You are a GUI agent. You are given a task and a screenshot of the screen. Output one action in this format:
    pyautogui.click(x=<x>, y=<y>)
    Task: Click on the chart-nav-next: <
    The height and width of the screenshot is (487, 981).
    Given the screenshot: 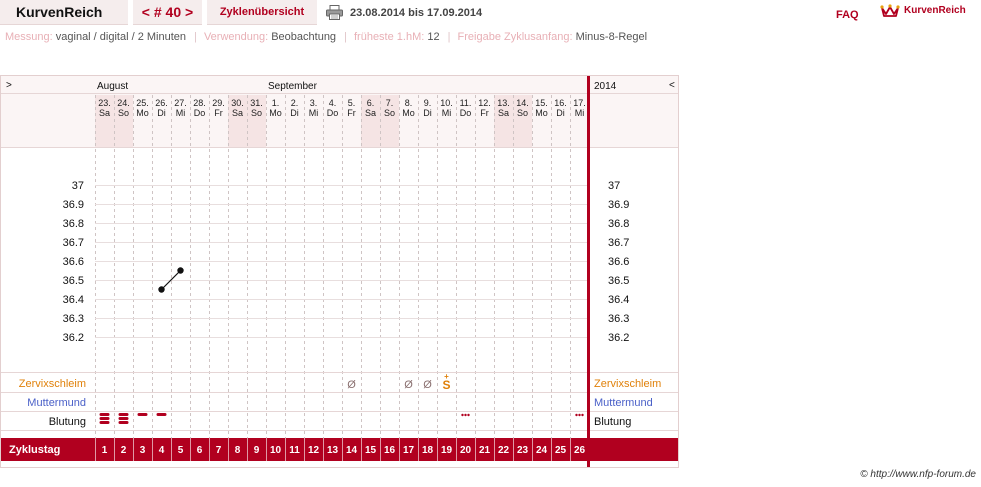 What is the action you would take?
    pyautogui.click(x=672, y=85)
    